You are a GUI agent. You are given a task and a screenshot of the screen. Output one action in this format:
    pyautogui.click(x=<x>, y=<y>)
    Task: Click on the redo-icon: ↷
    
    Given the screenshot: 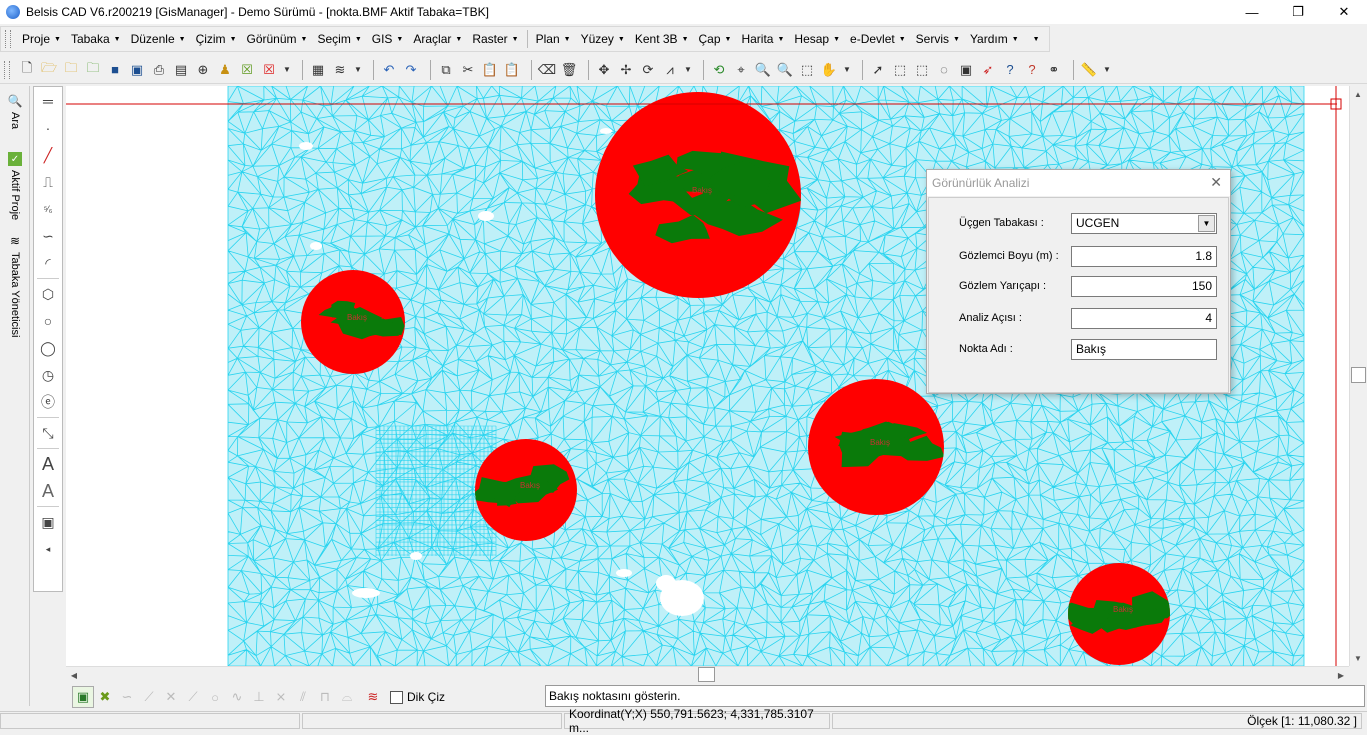 What is the action you would take?
    pyautogui.click(x=411, y=70)
    